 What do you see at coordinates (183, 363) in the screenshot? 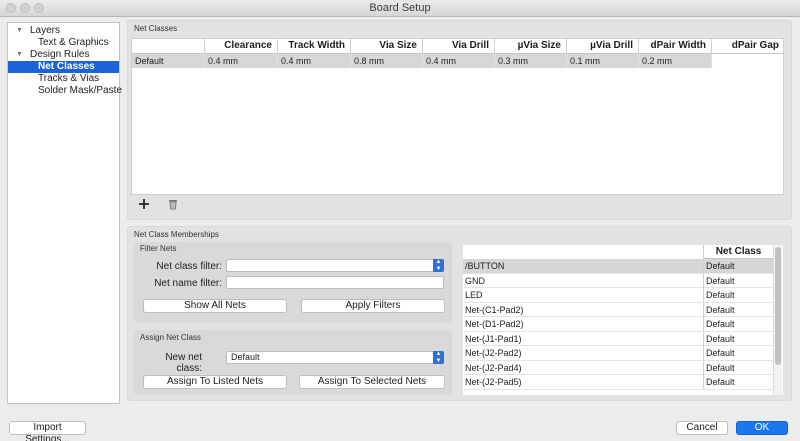
I see `new-net-class-label: New net class:` at bounding box center [183, 363].